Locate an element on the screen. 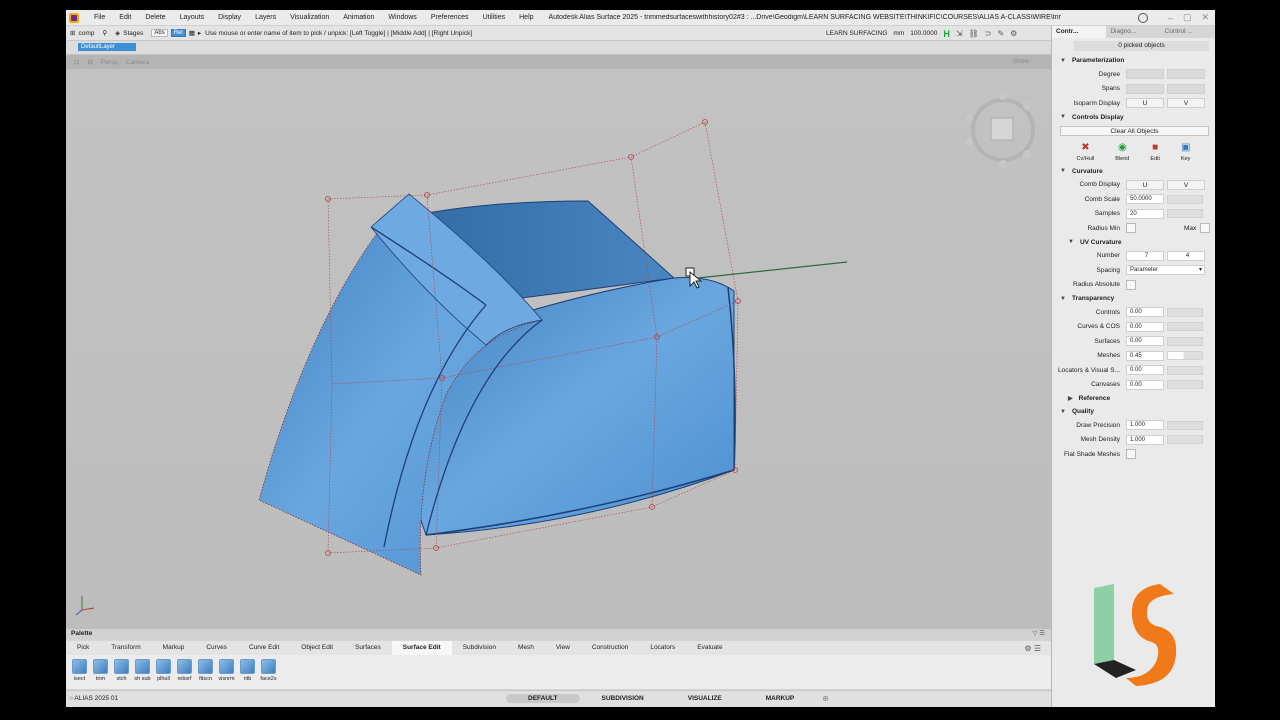  menu-edit: Edit is located at coordinates (125, 17).